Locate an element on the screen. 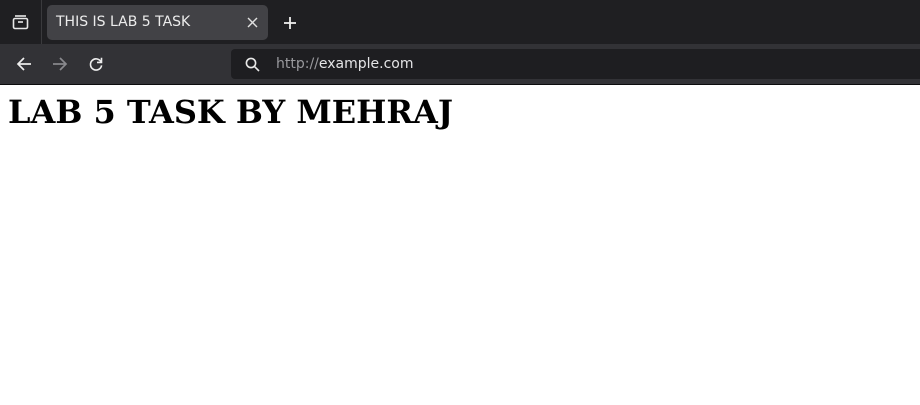  back-button is located at coordinates (24, 64).